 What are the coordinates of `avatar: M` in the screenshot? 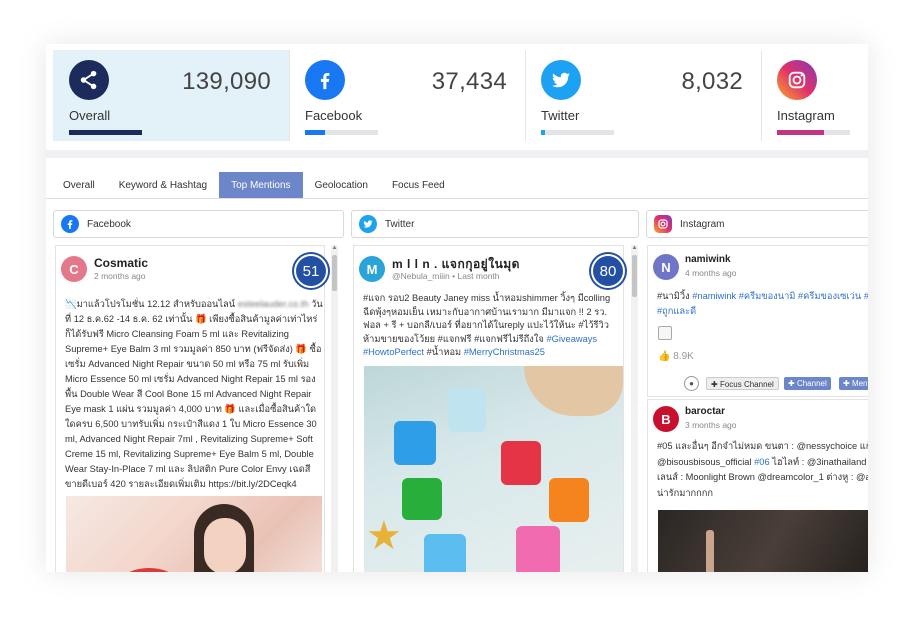 It's located at (372, 269).